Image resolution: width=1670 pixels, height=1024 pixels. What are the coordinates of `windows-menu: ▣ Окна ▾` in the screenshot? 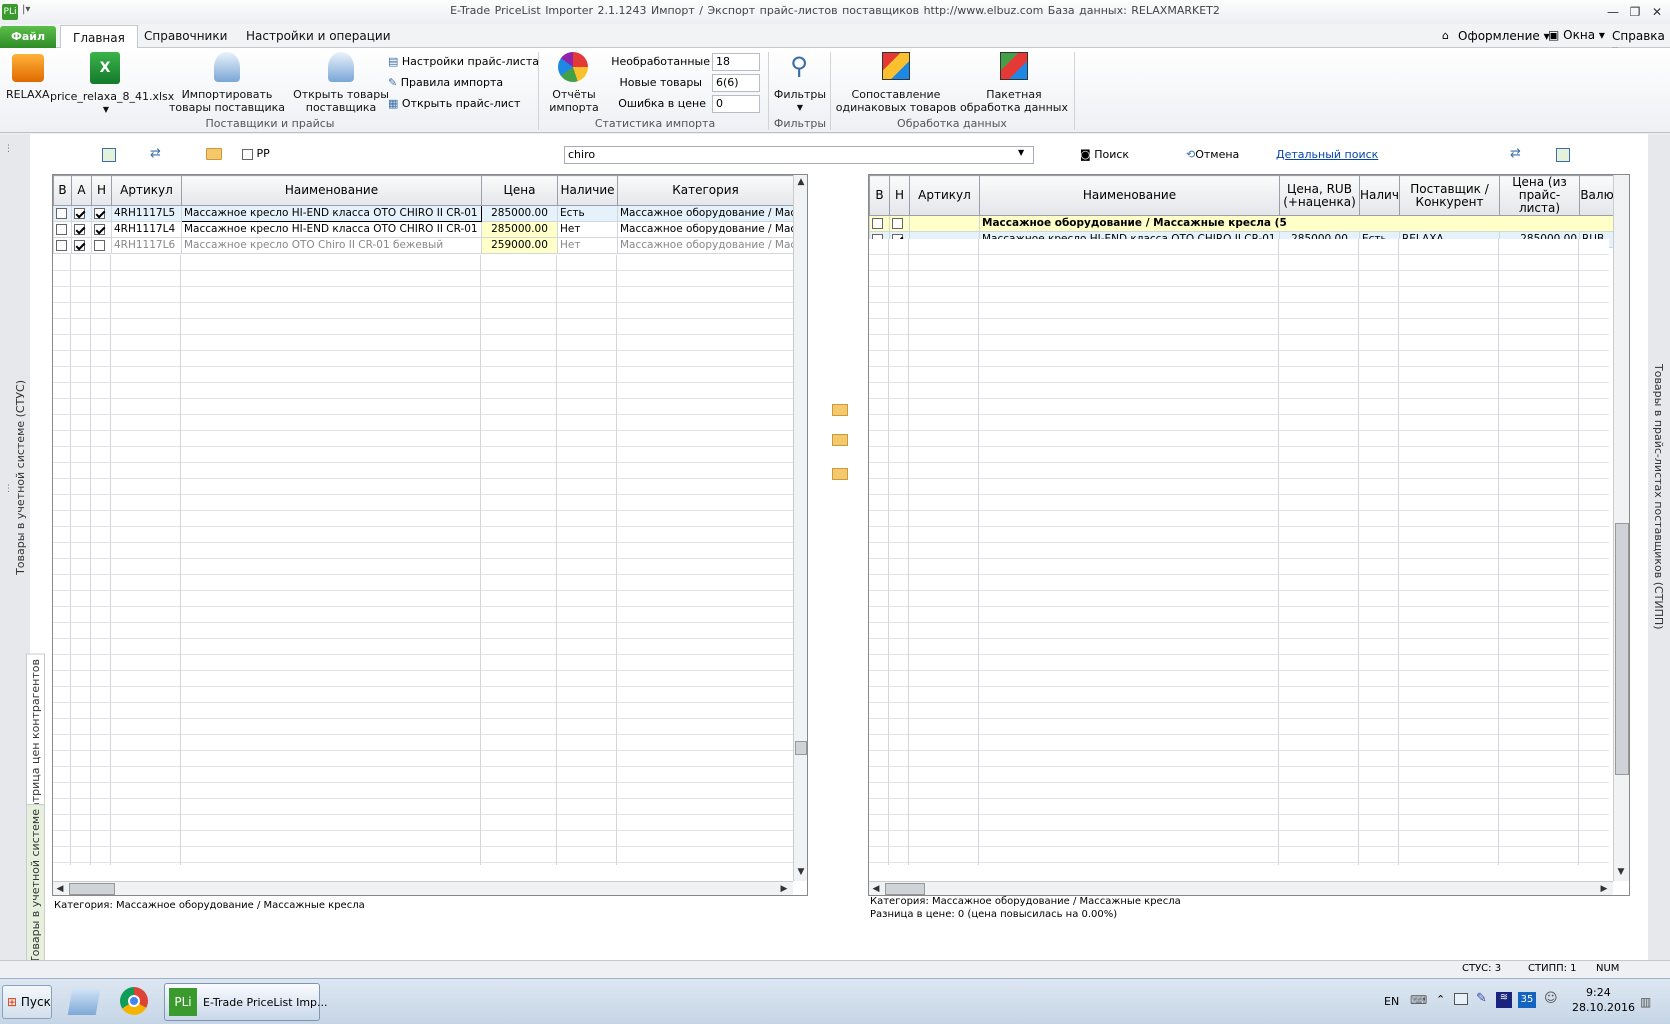 It's located at (1576, 35).